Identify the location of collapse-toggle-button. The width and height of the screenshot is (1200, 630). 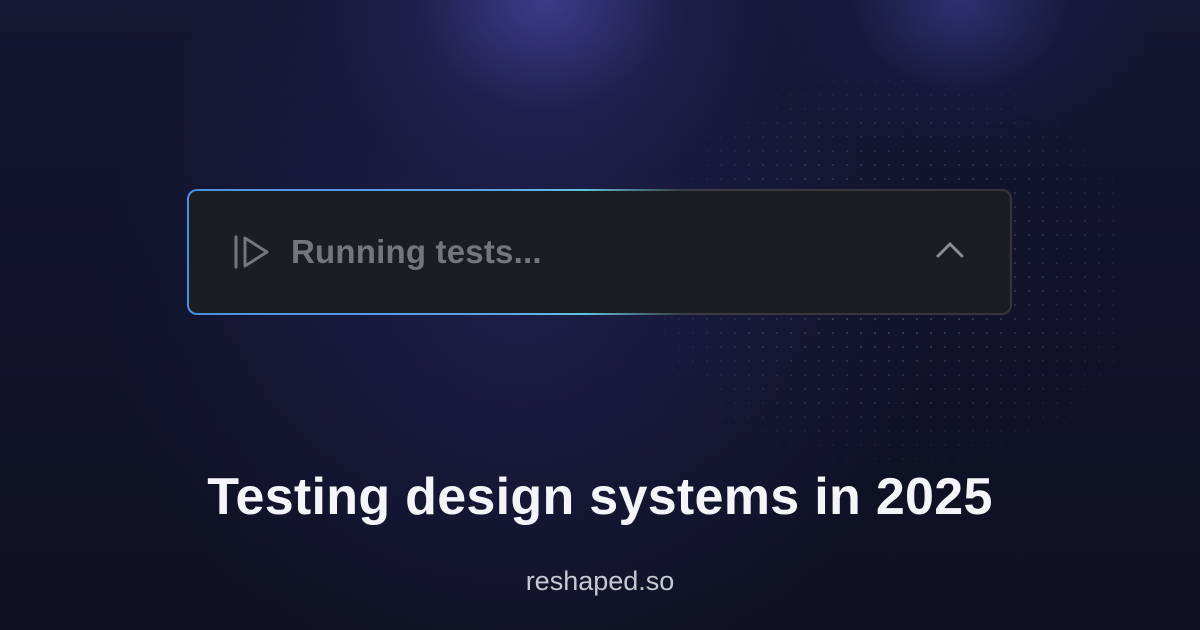
(950, 252).